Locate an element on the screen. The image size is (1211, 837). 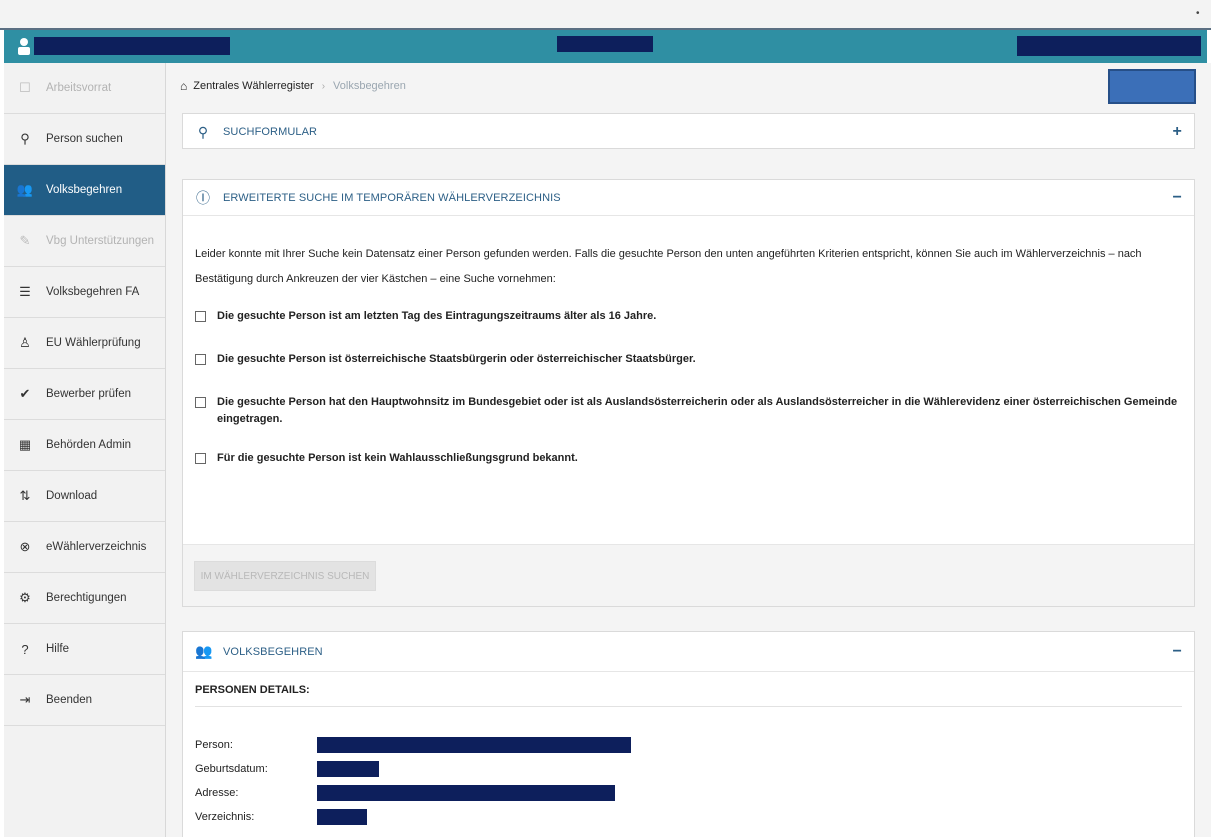
detail-row-directory: Verzeichnis: is located at coordinates (688, 817).